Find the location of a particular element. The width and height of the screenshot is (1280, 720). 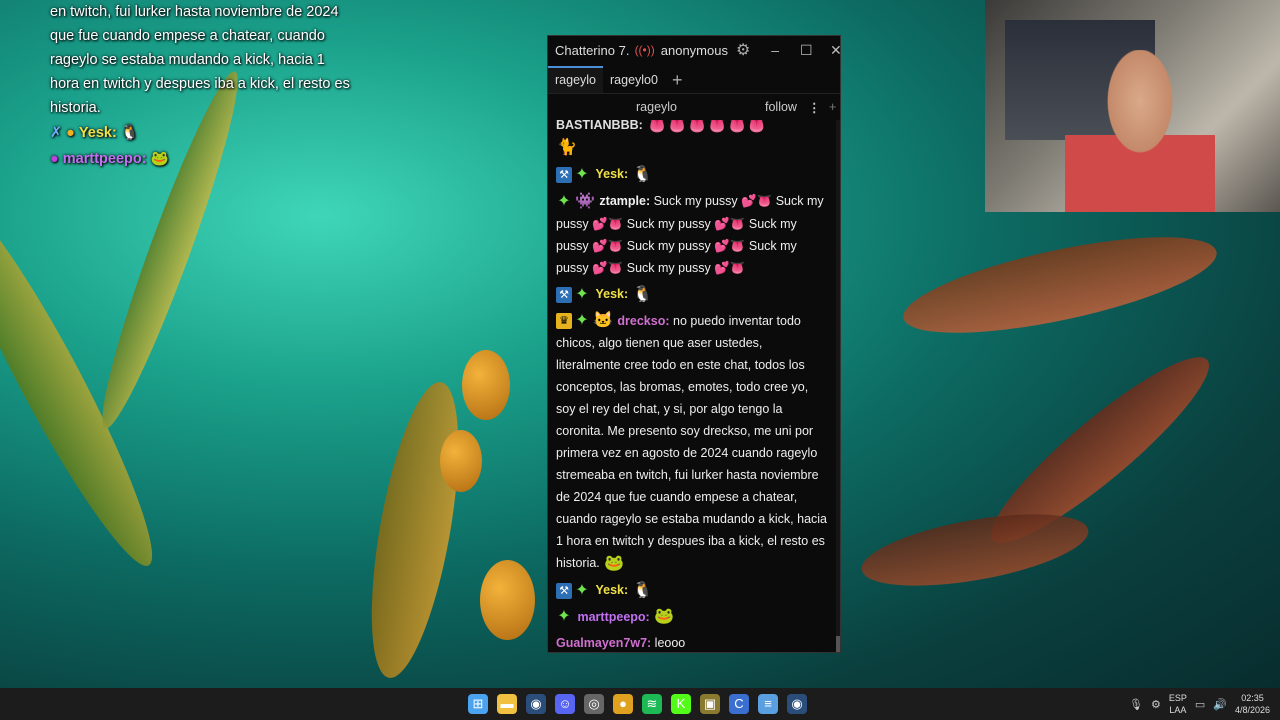

sword-badge-icon: ✗ is located at coordinates (56, 133).